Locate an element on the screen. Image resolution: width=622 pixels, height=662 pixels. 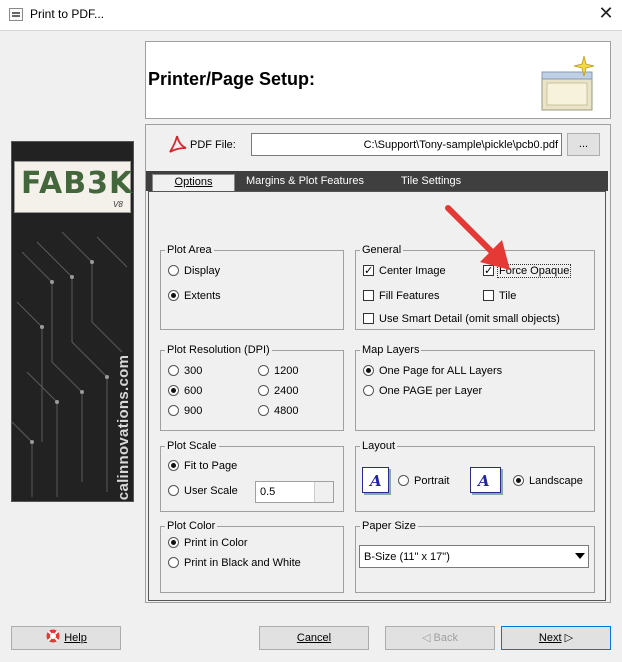
fill-features-checkbox is located at coordinates (368, 295).